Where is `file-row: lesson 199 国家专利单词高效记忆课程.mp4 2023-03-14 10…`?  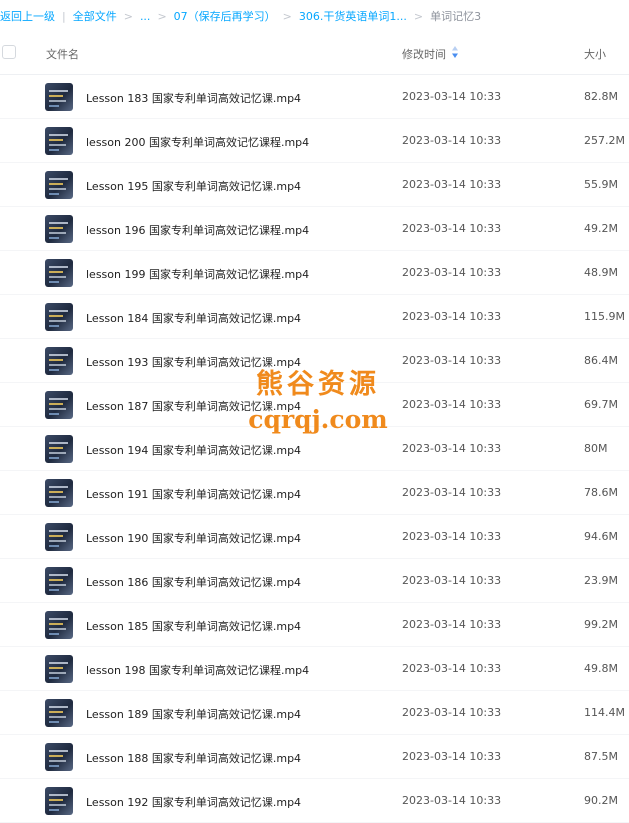
file-row: lesson 199 国家专利单词高效记忆课程.mp4 2023-03-14 10… is located at coordinates (314, 273).